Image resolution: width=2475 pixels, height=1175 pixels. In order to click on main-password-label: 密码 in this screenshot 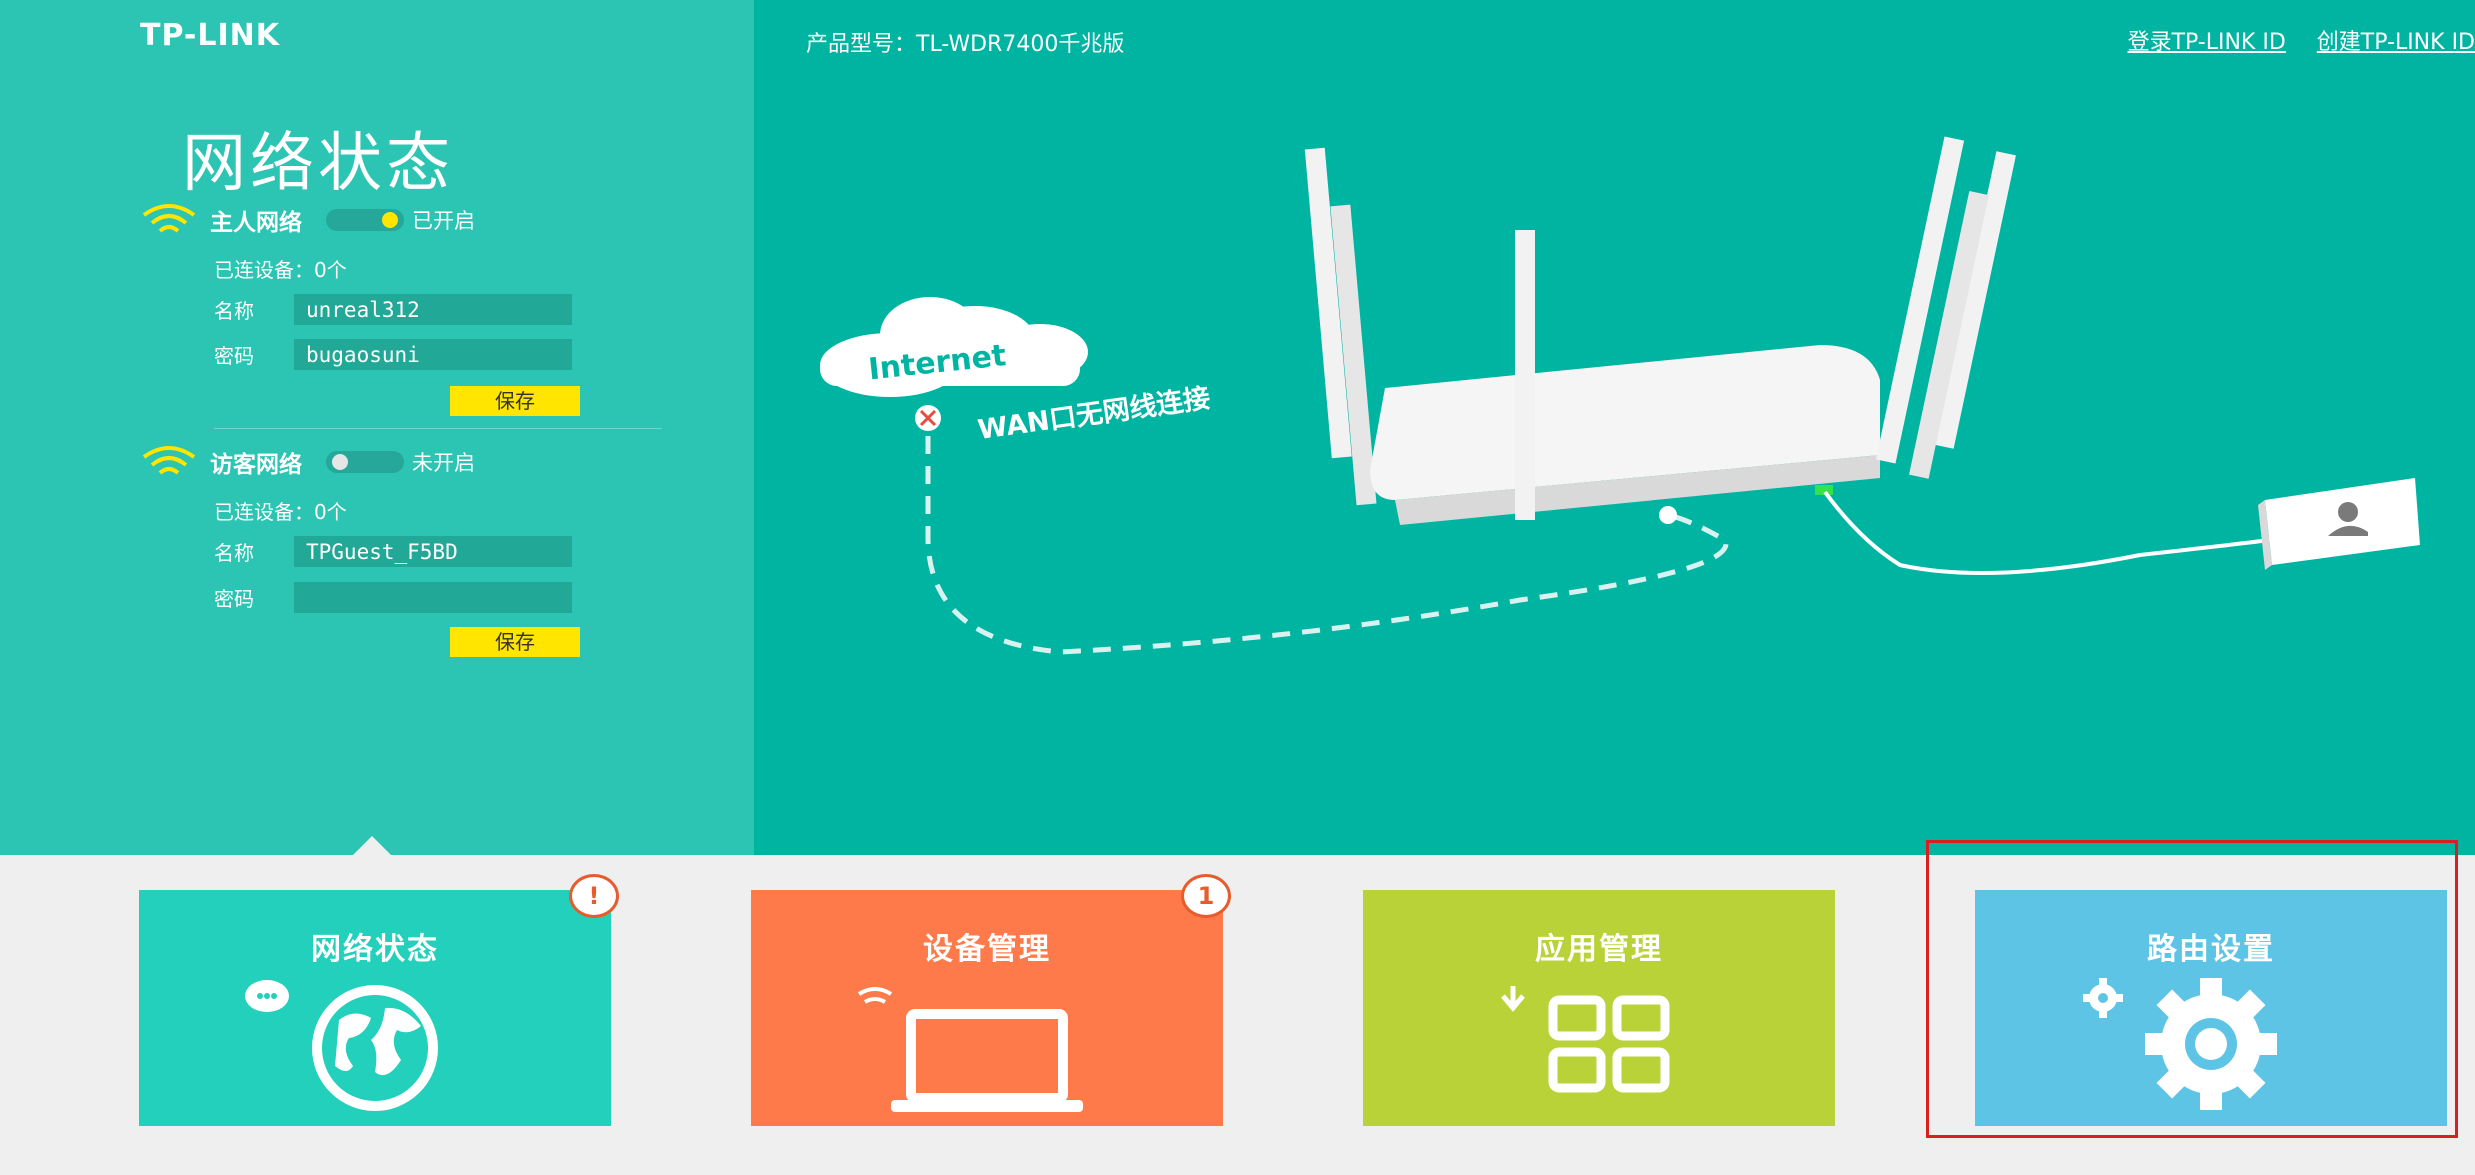, I will do `click(234, 356)`.